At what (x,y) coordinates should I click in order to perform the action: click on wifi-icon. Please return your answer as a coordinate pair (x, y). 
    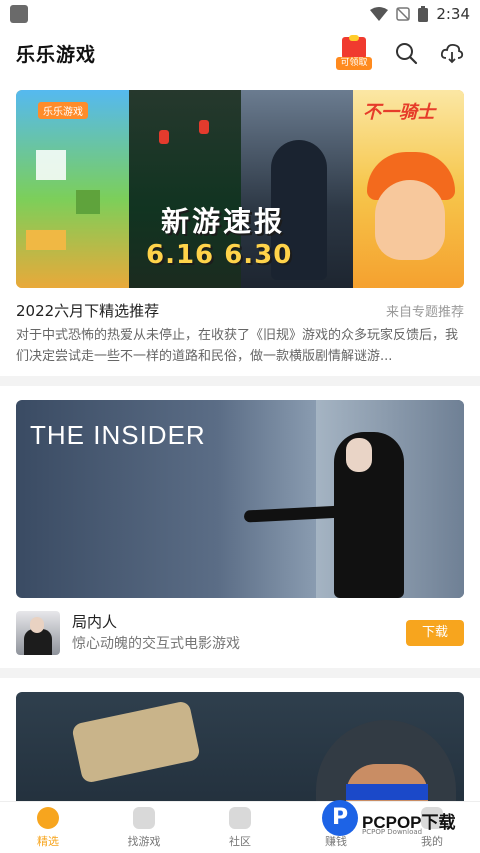
    Looking at the image, I should click on (379, 14).